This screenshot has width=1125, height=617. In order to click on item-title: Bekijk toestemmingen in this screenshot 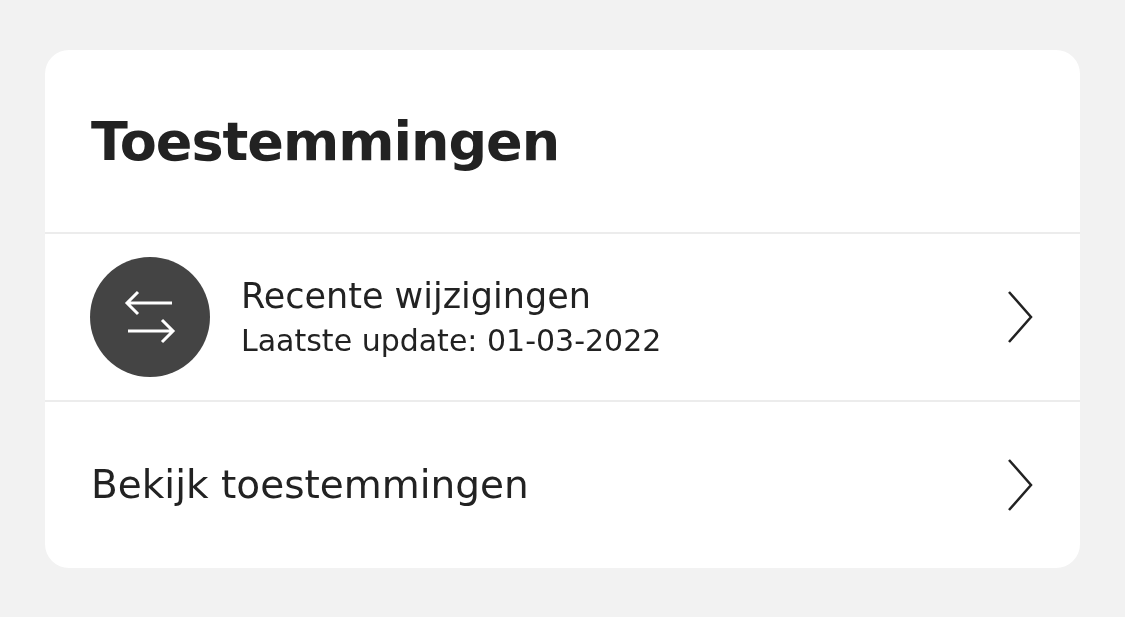, I will do `click(310, 484)`.